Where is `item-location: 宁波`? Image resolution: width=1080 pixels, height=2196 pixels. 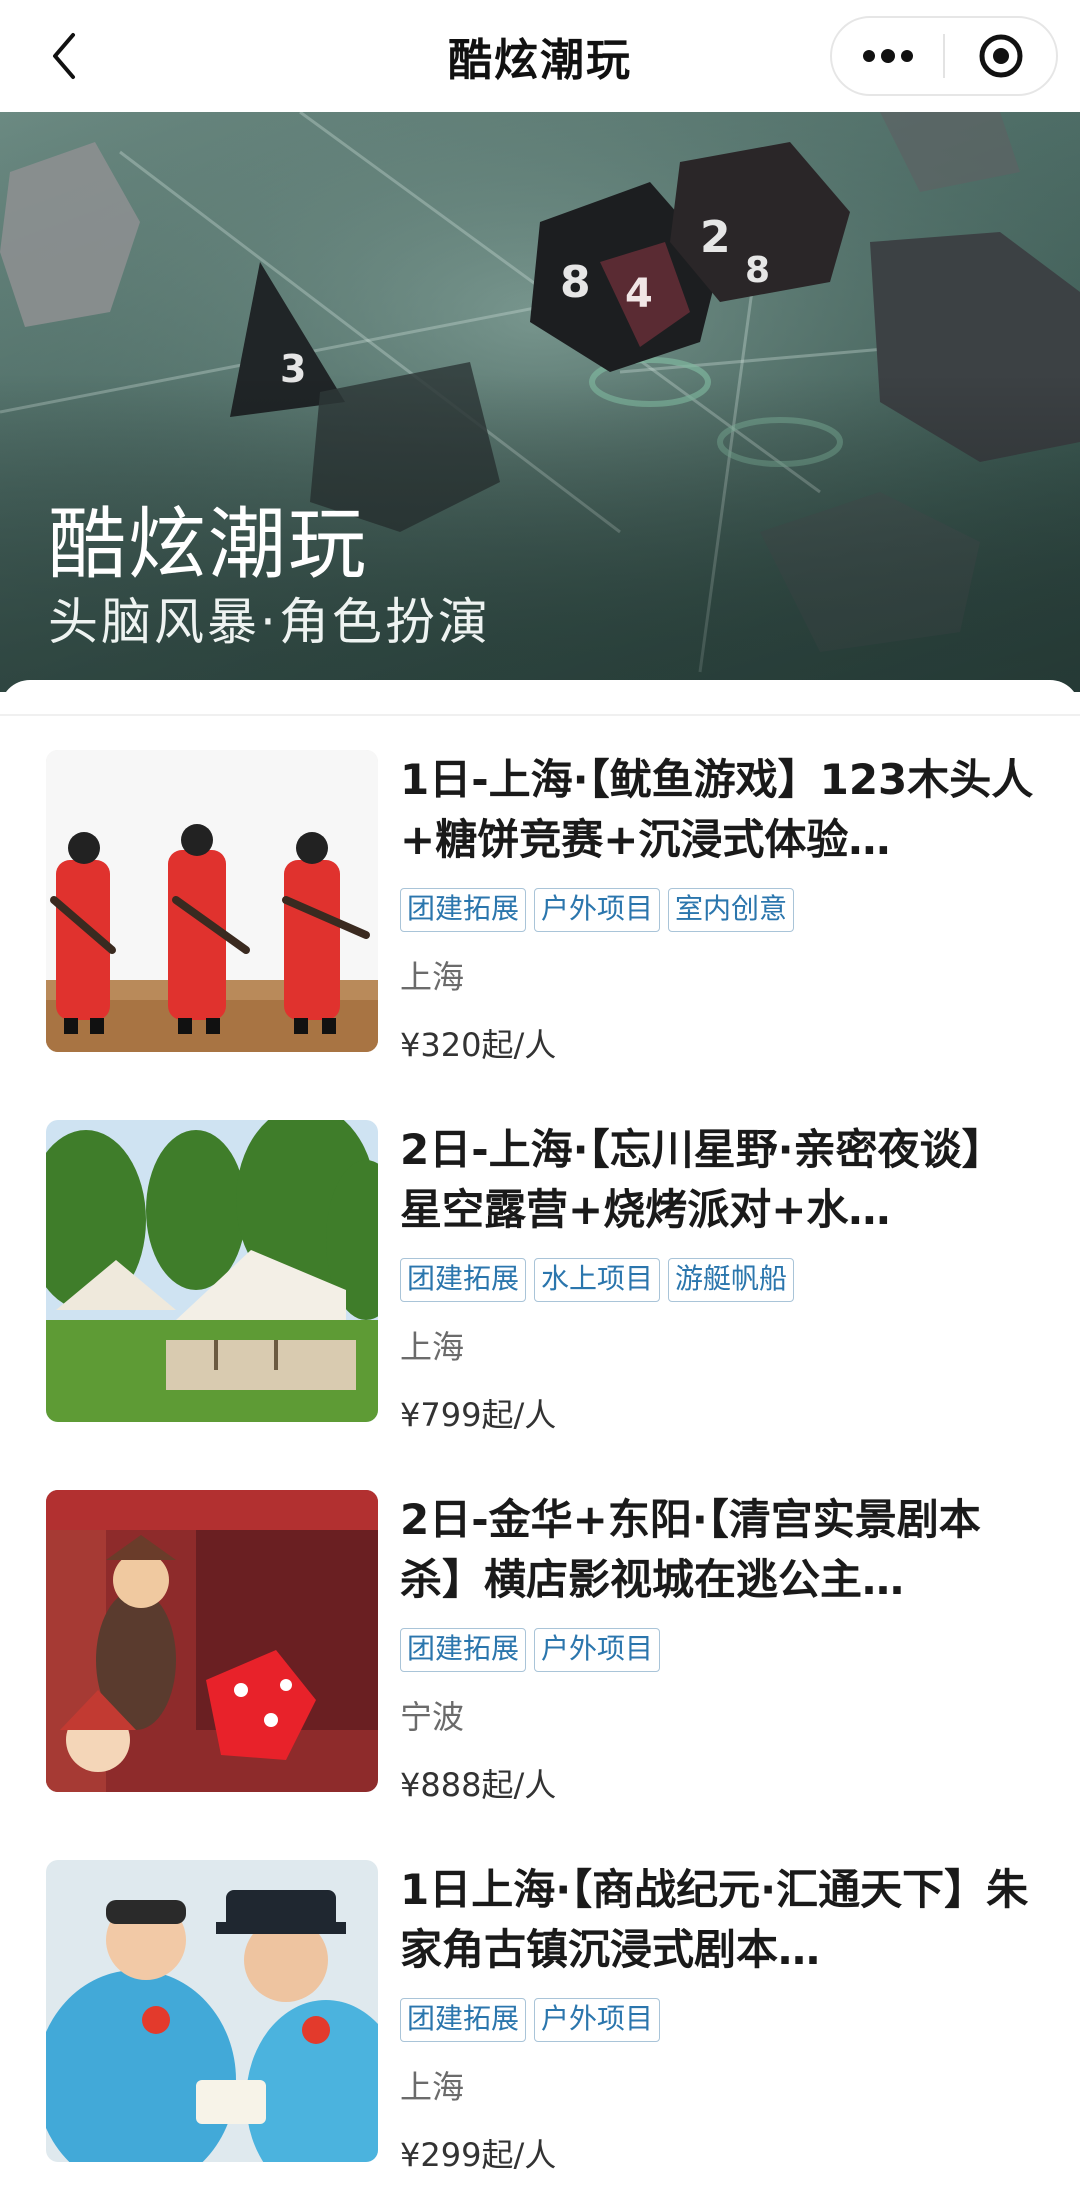
item-location: 宁波 is located at coordinates (432, 1717).